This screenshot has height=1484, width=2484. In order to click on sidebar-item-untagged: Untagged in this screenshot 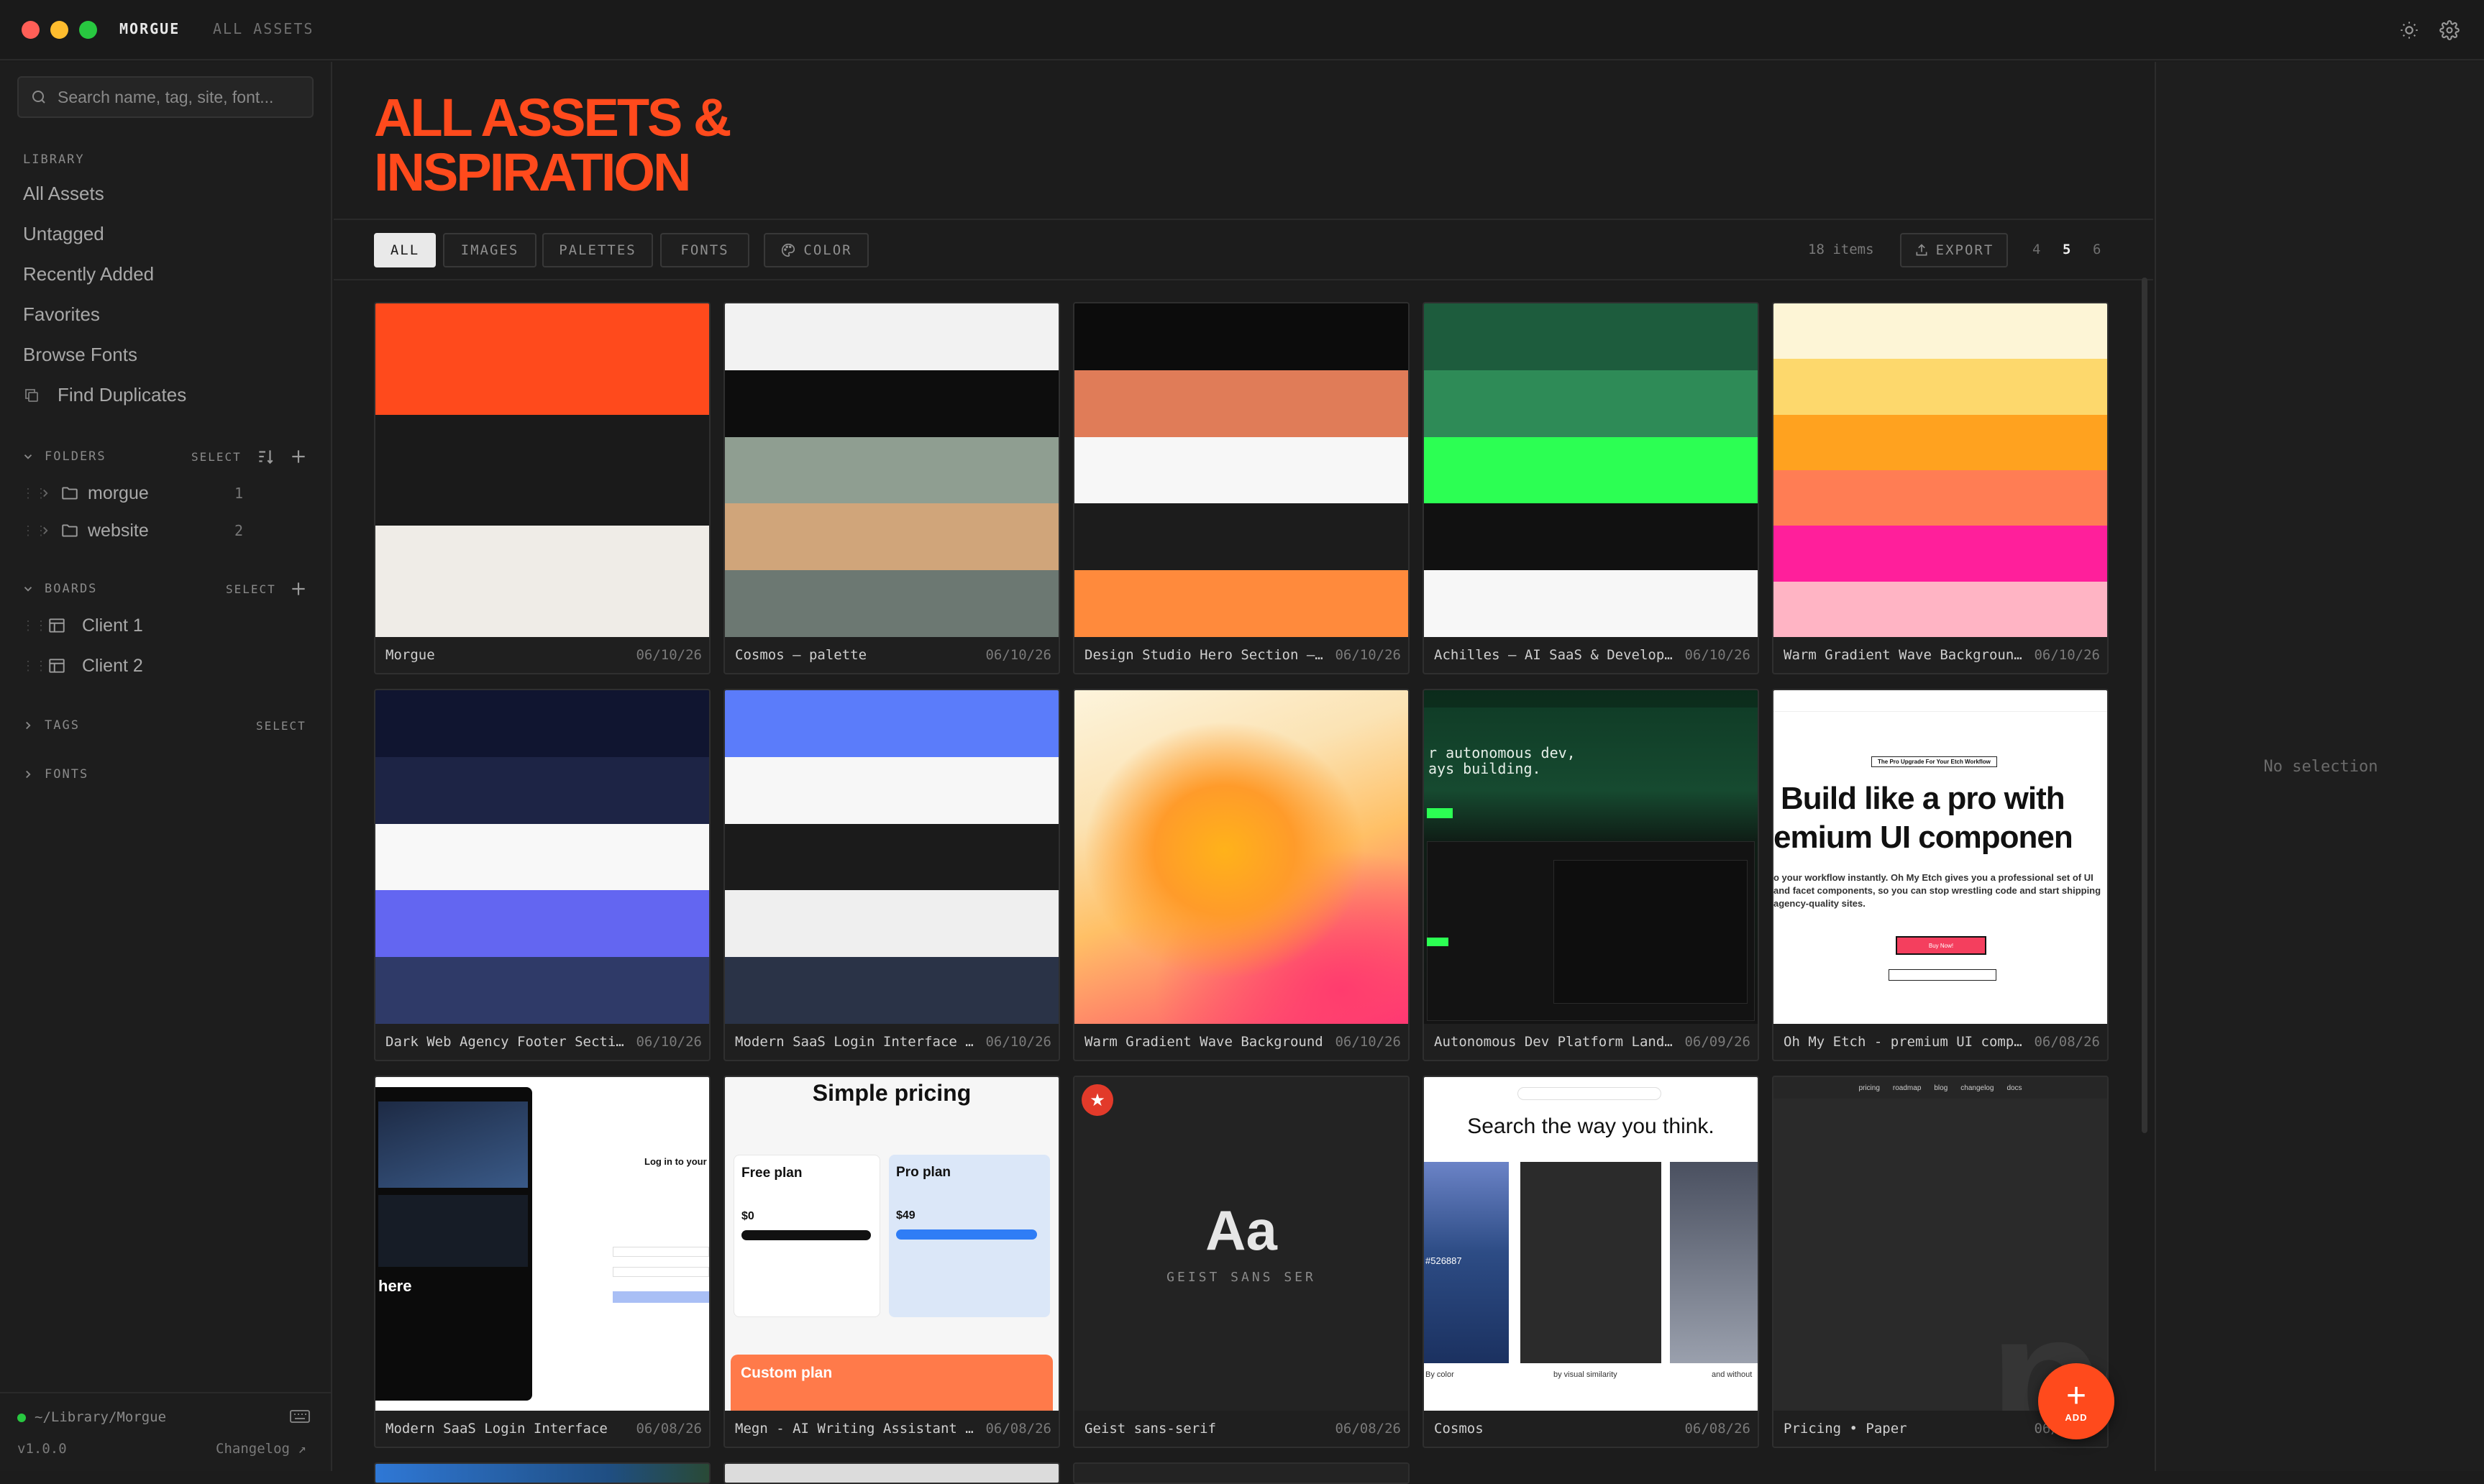, I will do `click(63, 234)`.